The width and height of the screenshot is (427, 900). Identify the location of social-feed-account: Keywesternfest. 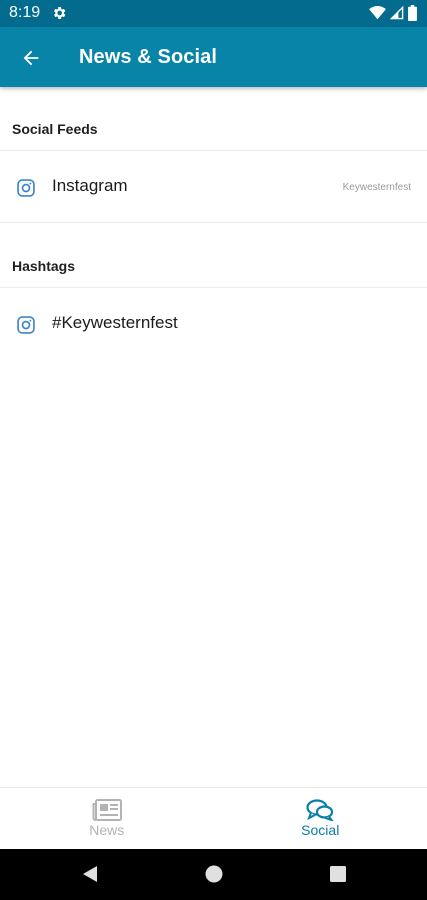
(376, 187).